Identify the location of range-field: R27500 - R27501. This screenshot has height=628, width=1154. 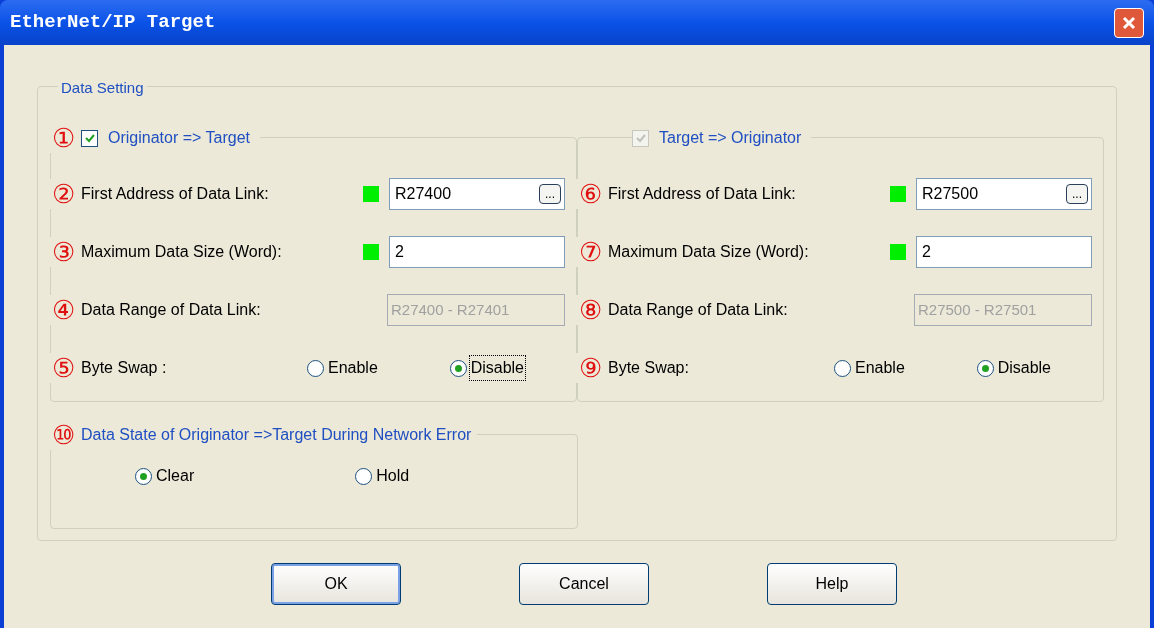
(1003, 310).